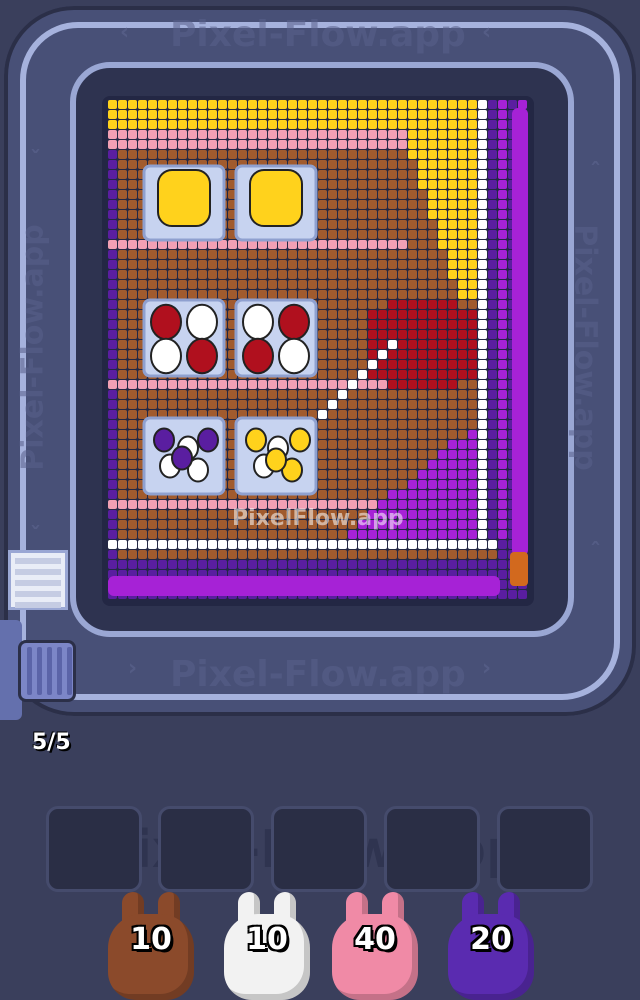 The width and height of the screenshot is (640, 1000). Describe the element at coordinates (267, 945) in the screenshot. I see `shooter-white: 10` at that location.